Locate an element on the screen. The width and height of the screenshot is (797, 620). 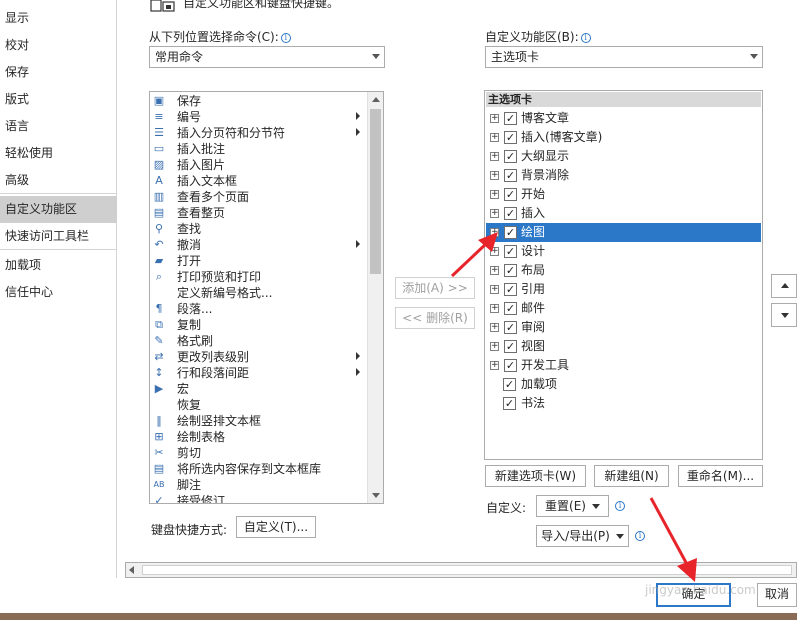
nav-item: 快速访问工具栏 is located at coordinates (58, 236).